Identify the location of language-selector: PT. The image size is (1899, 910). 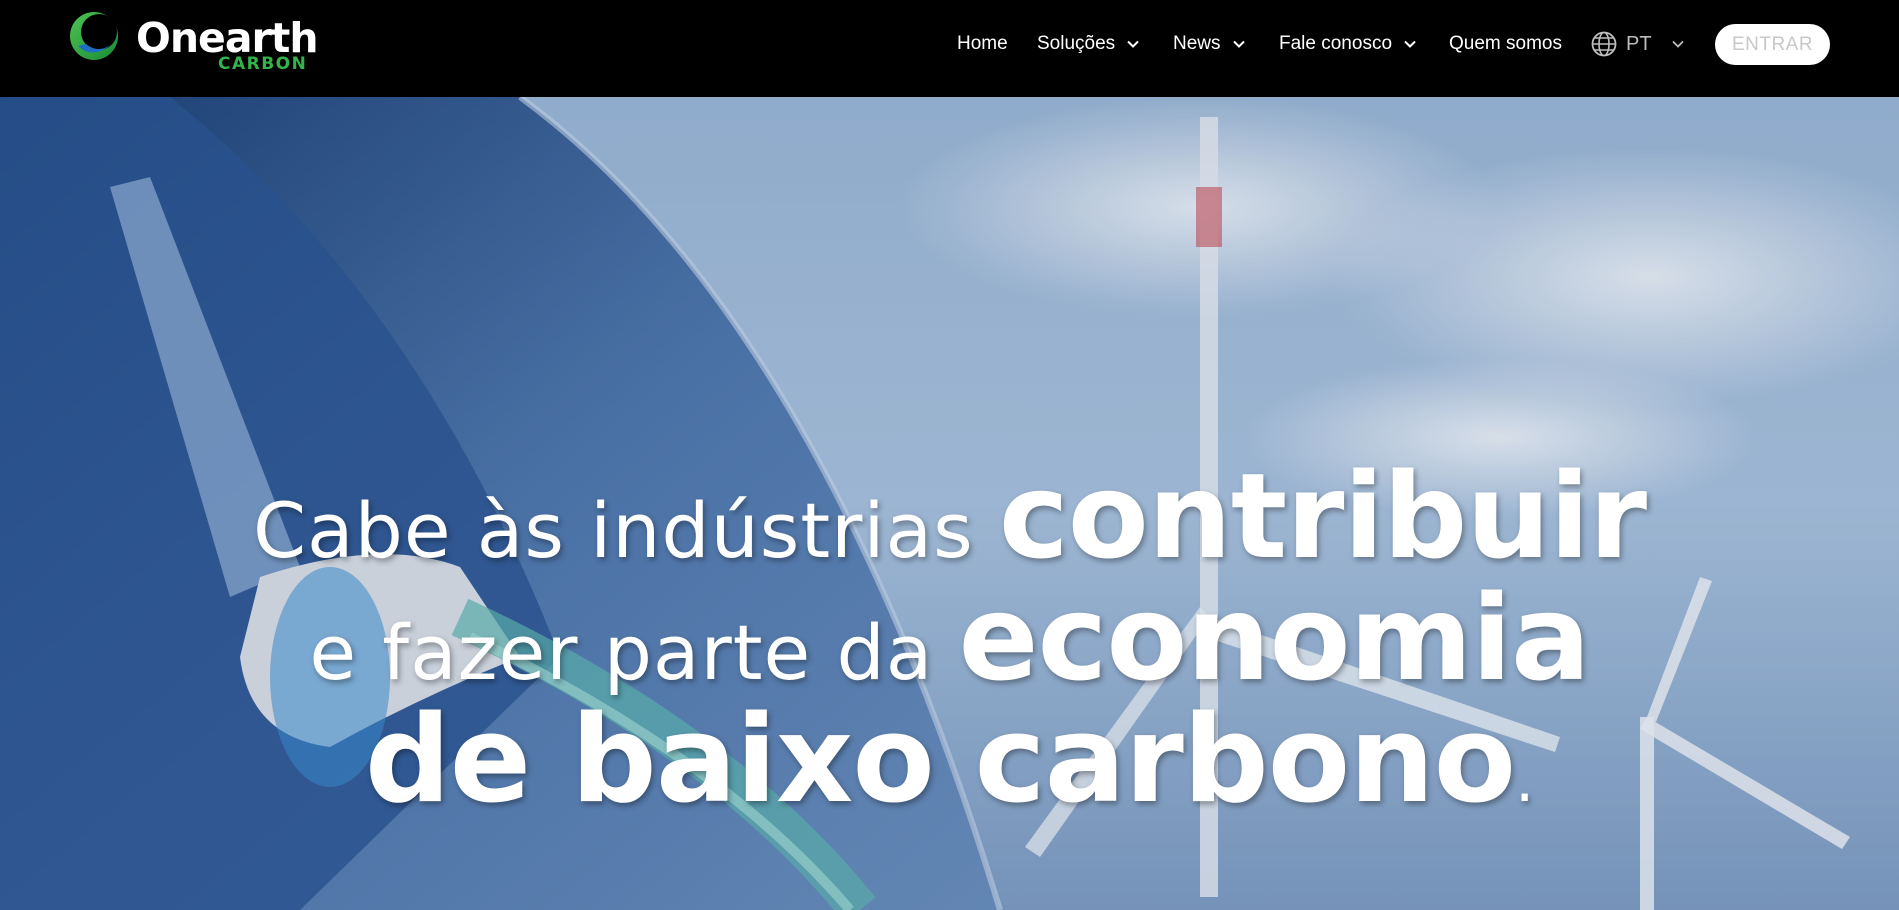
(1638, 44).